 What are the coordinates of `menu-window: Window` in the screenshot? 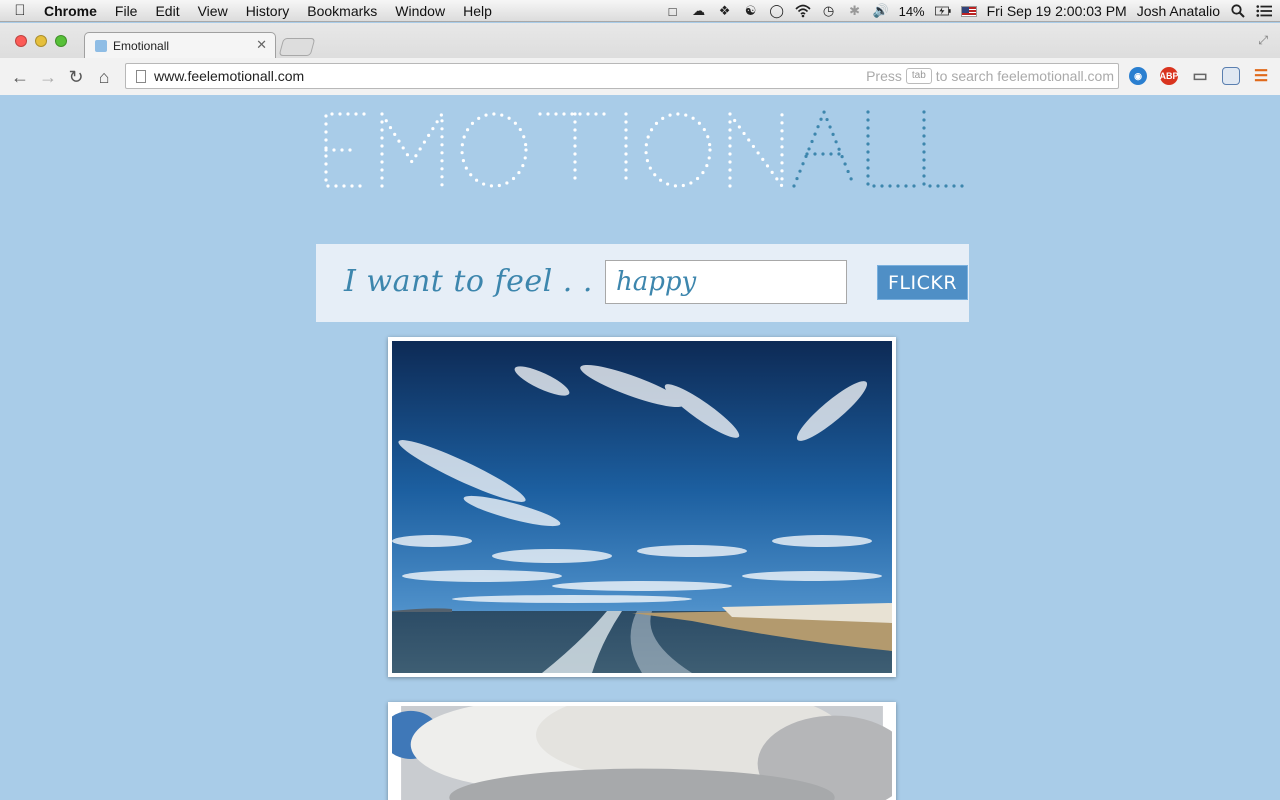 It's located at (420, 11).